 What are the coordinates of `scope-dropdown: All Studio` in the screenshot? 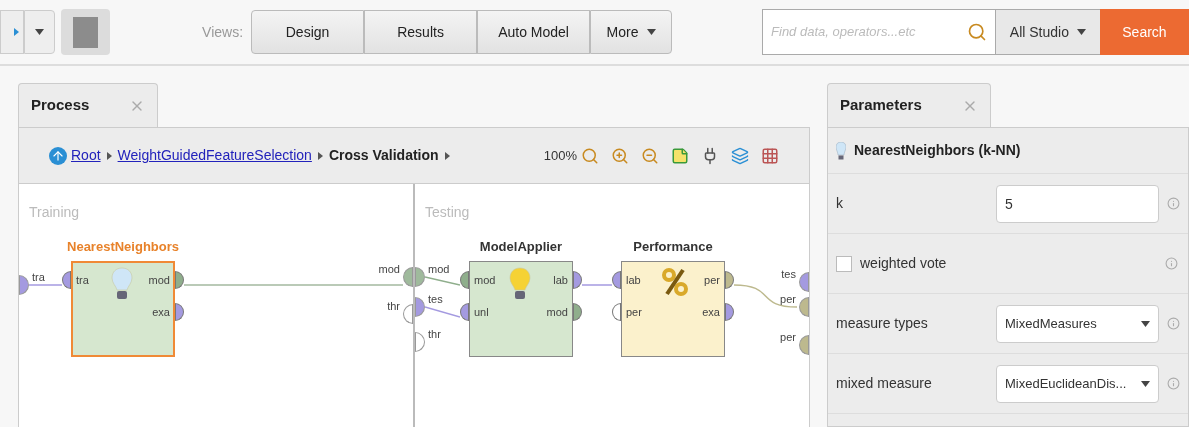 It's located at (1047, 32).